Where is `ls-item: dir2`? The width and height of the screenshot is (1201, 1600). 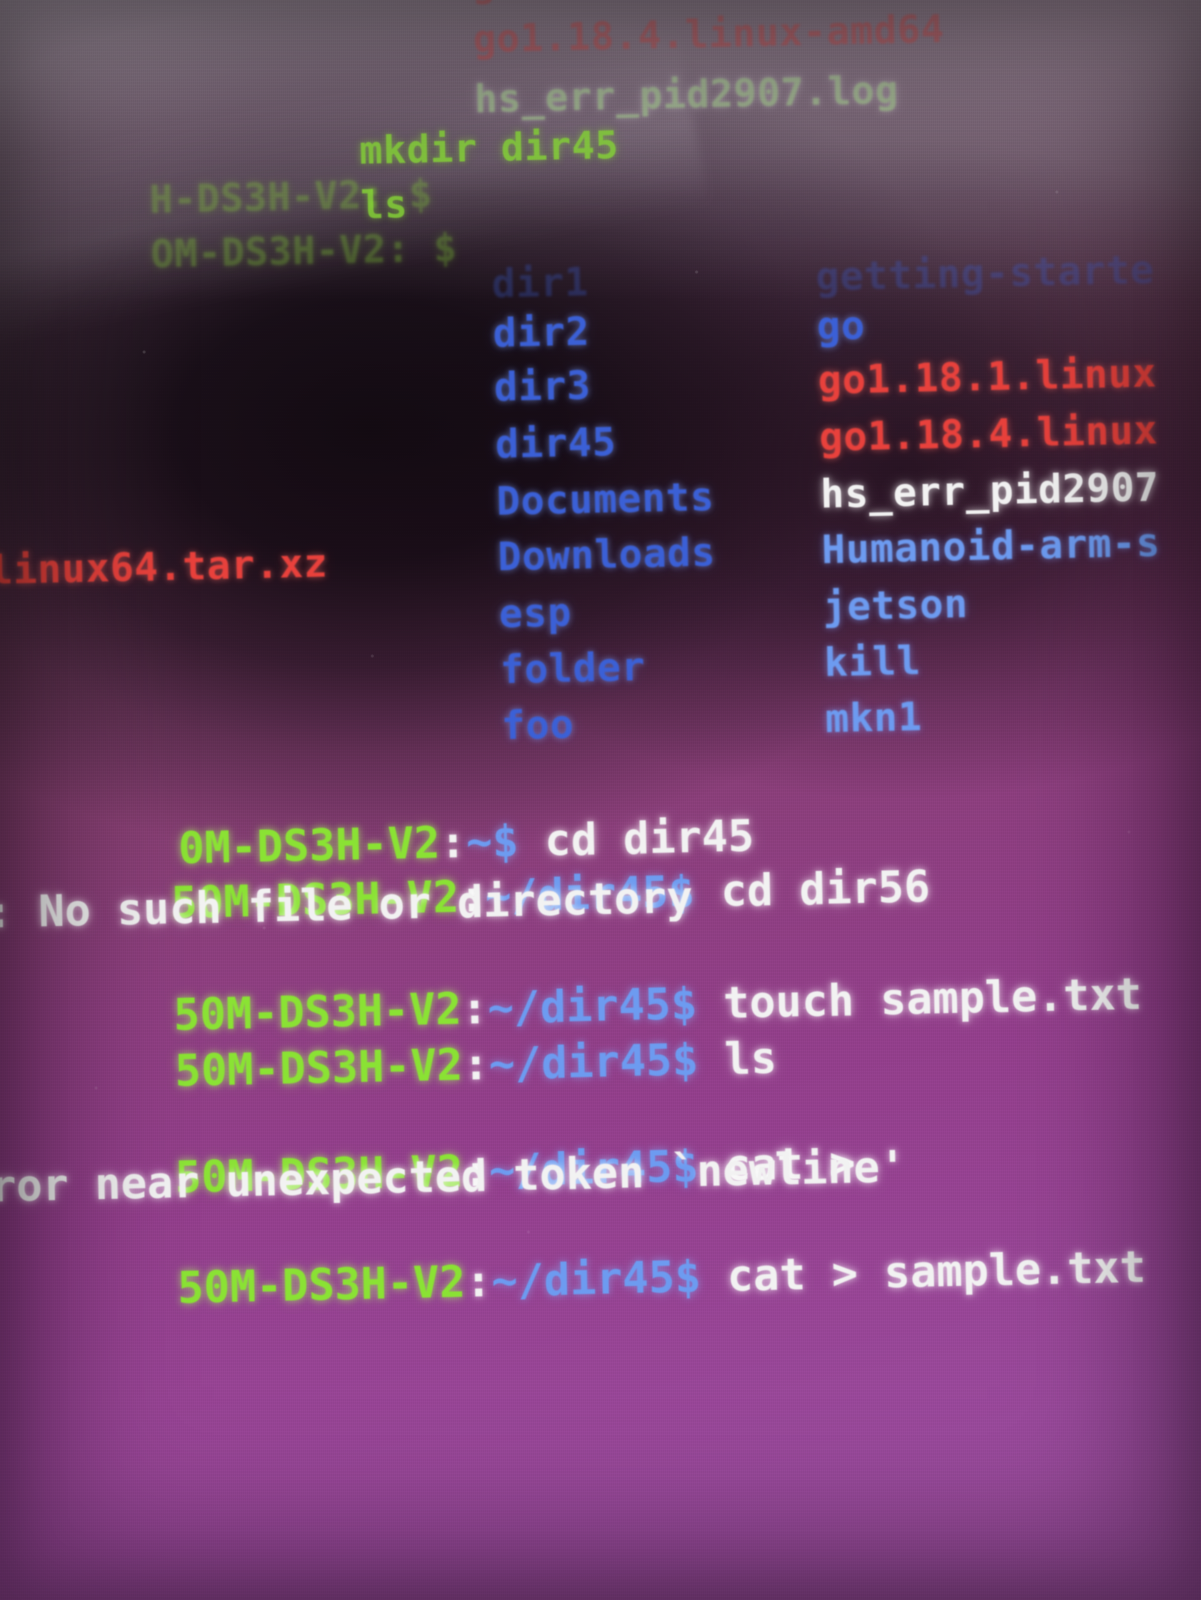
ls-item: dir2 is located at coordinates (541, 332).